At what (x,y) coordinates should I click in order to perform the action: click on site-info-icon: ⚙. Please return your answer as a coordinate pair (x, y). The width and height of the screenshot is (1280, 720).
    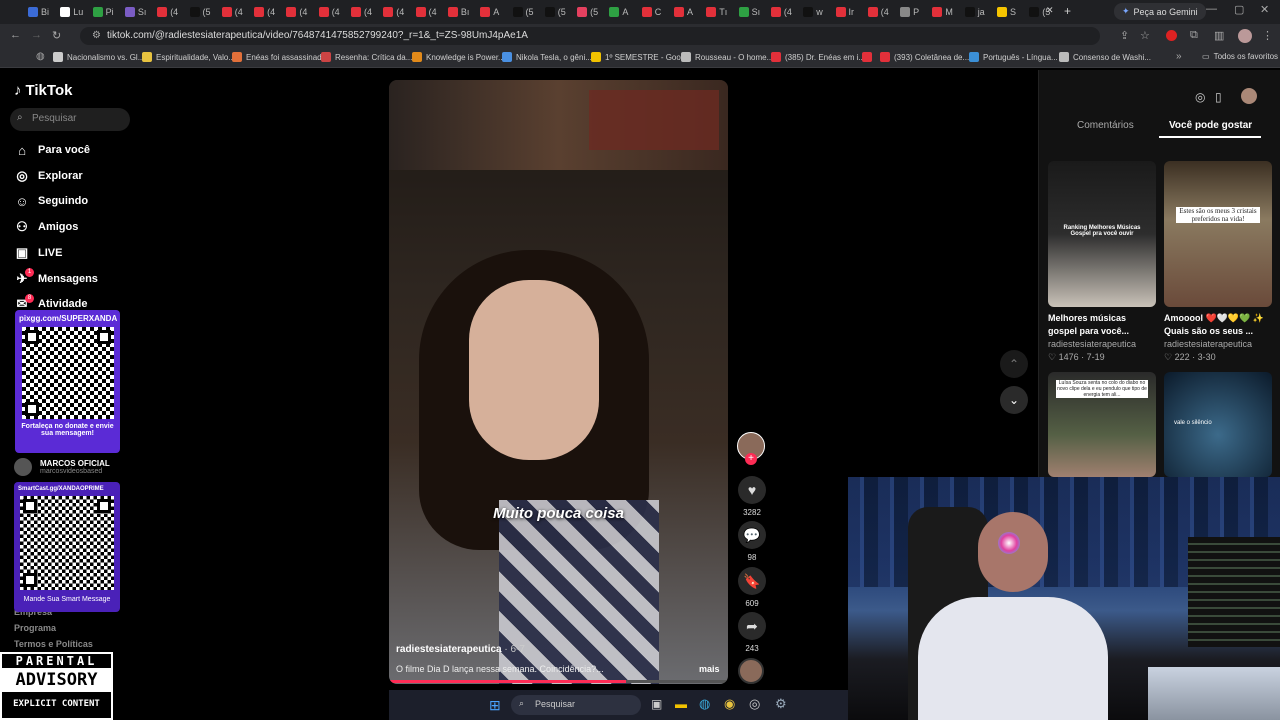
    Looking at the image, I should click on (96, 35).